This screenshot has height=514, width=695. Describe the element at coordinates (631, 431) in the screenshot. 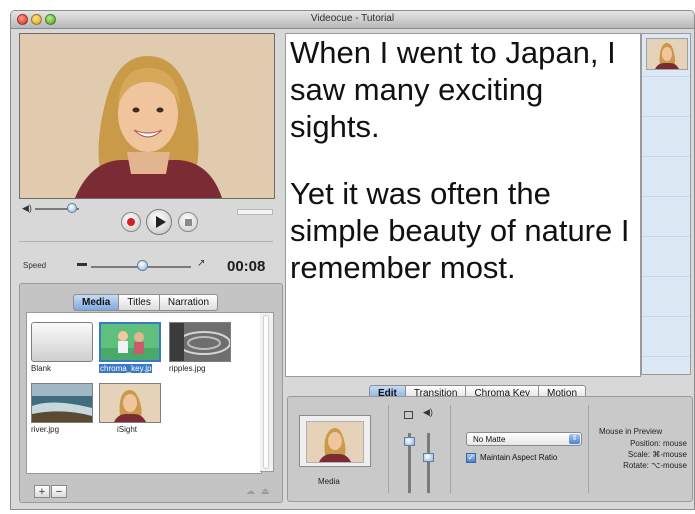

I see `mouse-preview-title: Mouse in Preview` at that location.